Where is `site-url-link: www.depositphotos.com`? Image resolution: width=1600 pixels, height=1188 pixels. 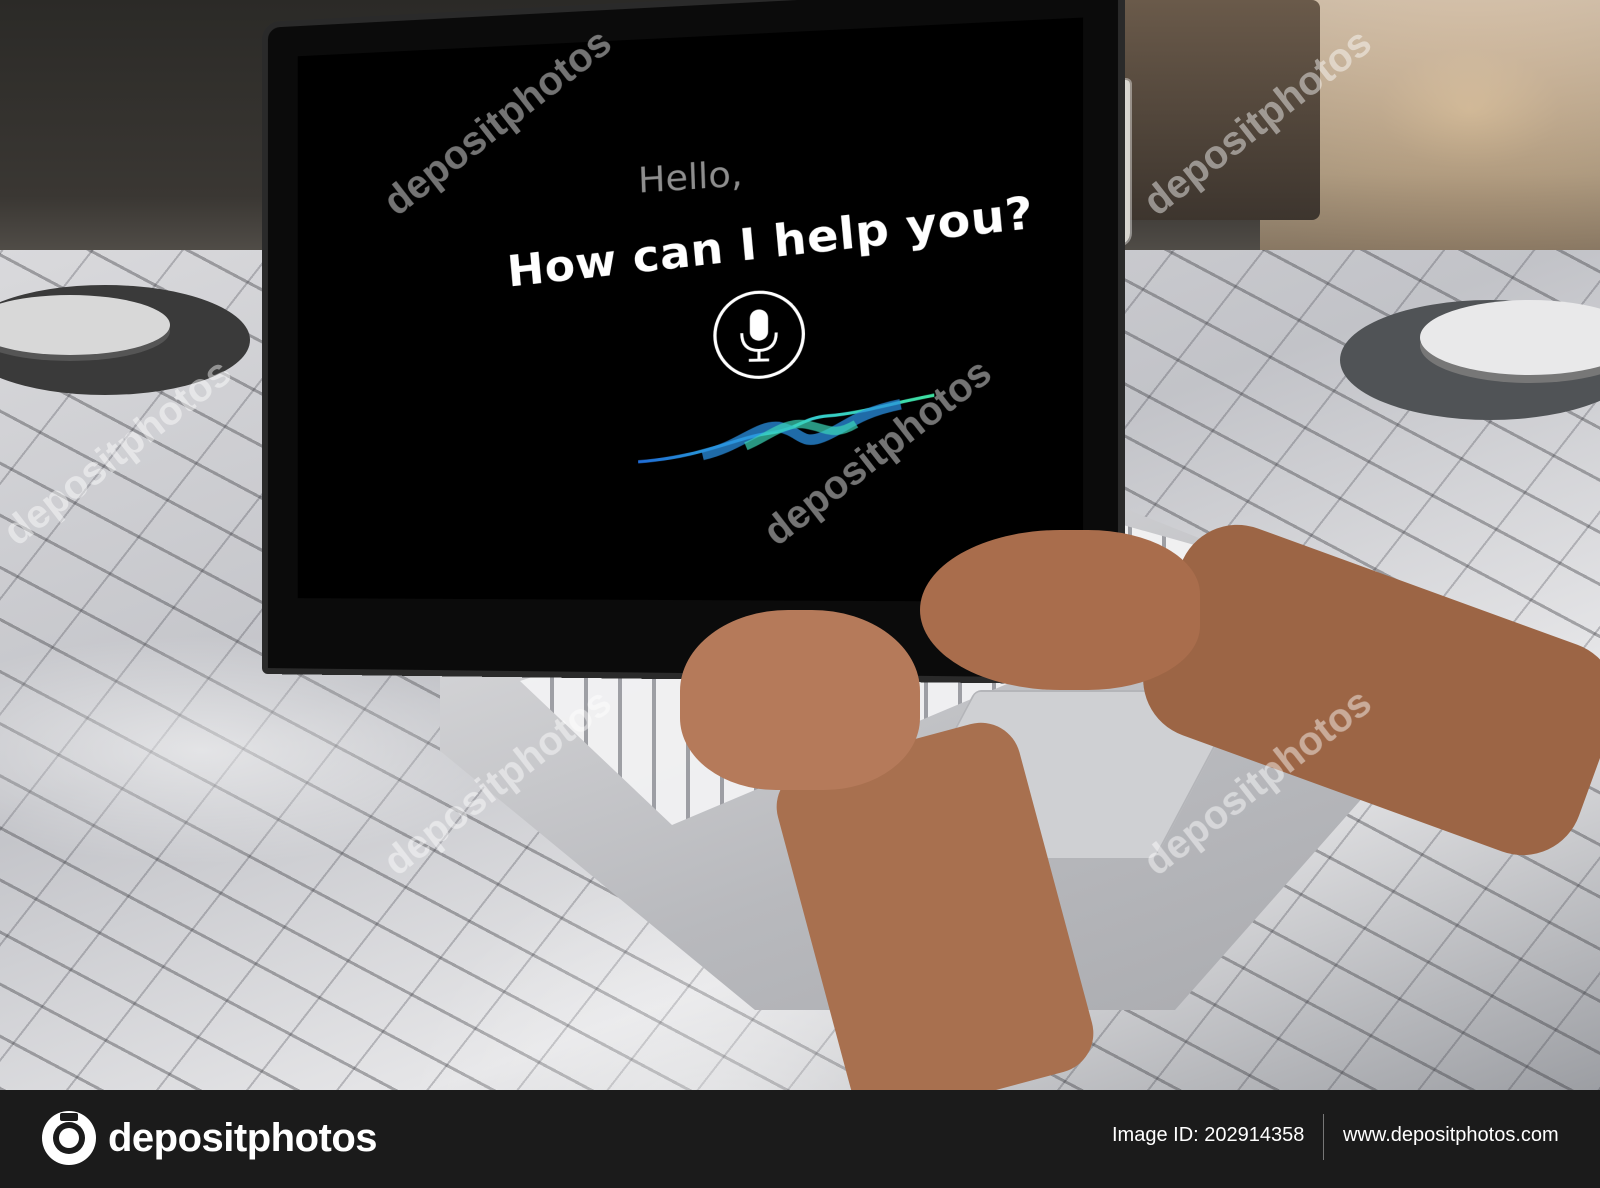
site-url-link: www.depositphotos.com is located at coordinates (1451, 1135).